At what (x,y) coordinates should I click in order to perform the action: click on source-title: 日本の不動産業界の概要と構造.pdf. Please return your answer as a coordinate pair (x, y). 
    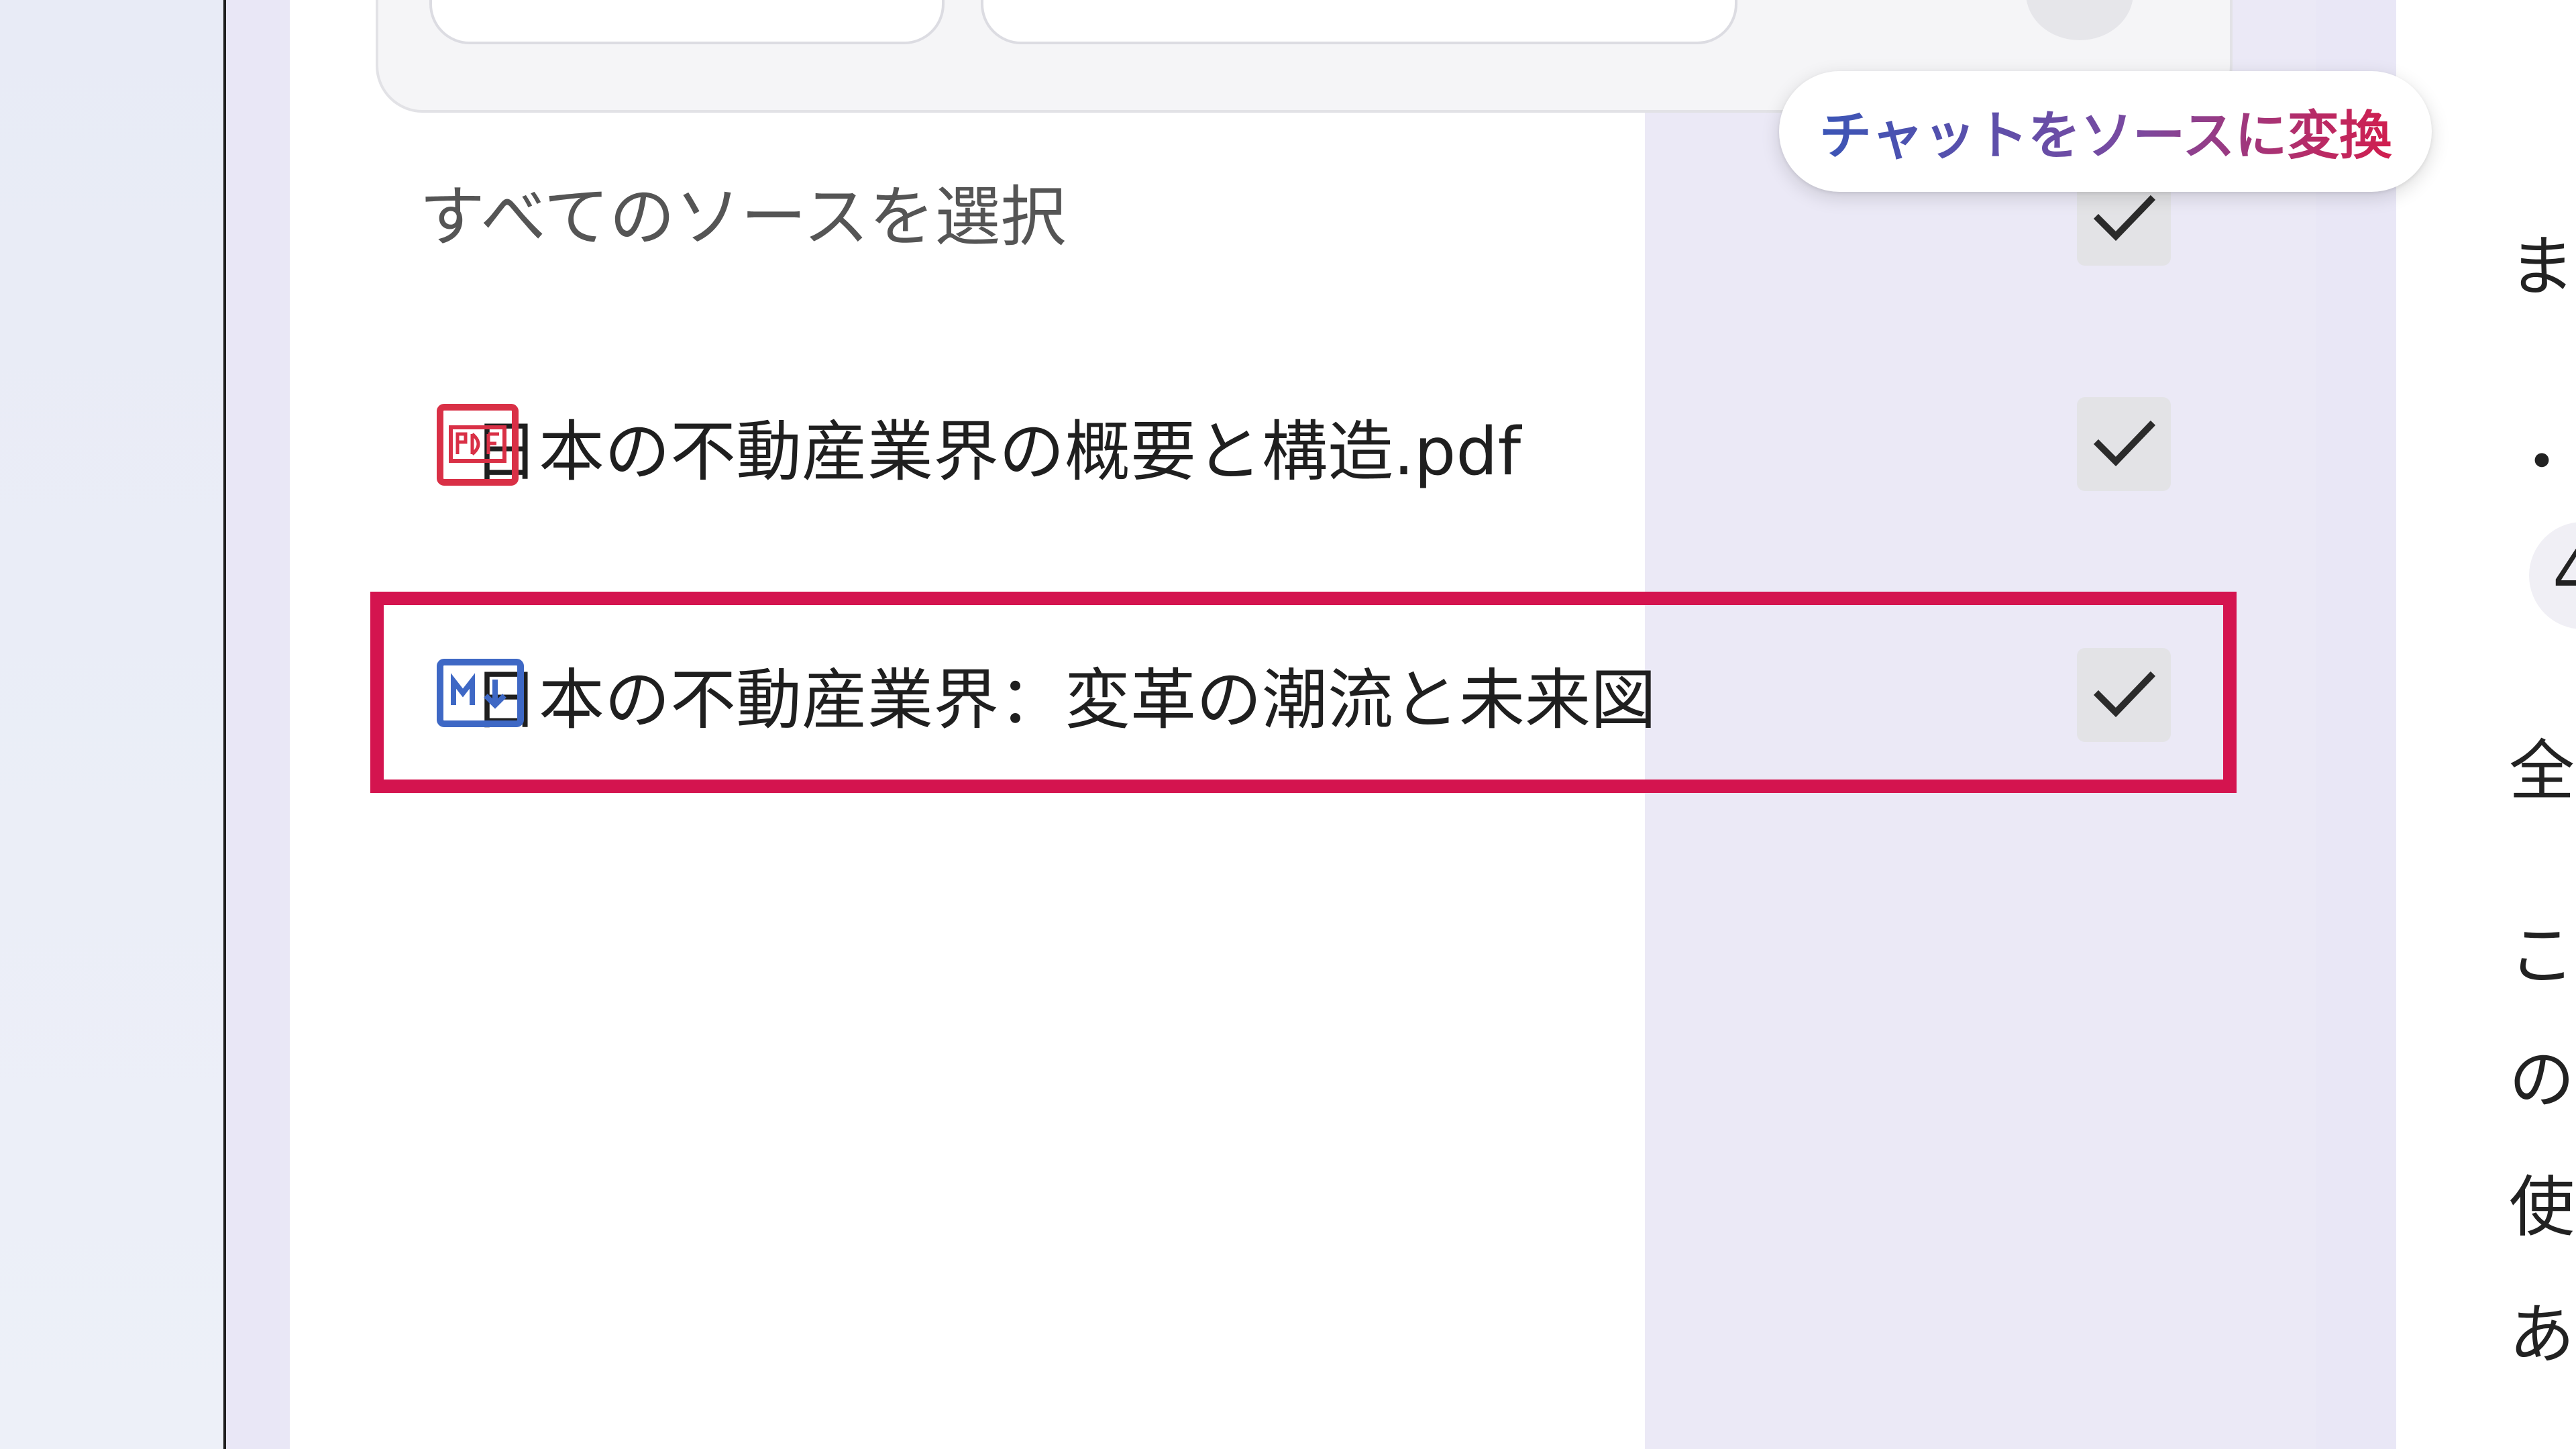
    Looking at the image, I should click on (997, 452).